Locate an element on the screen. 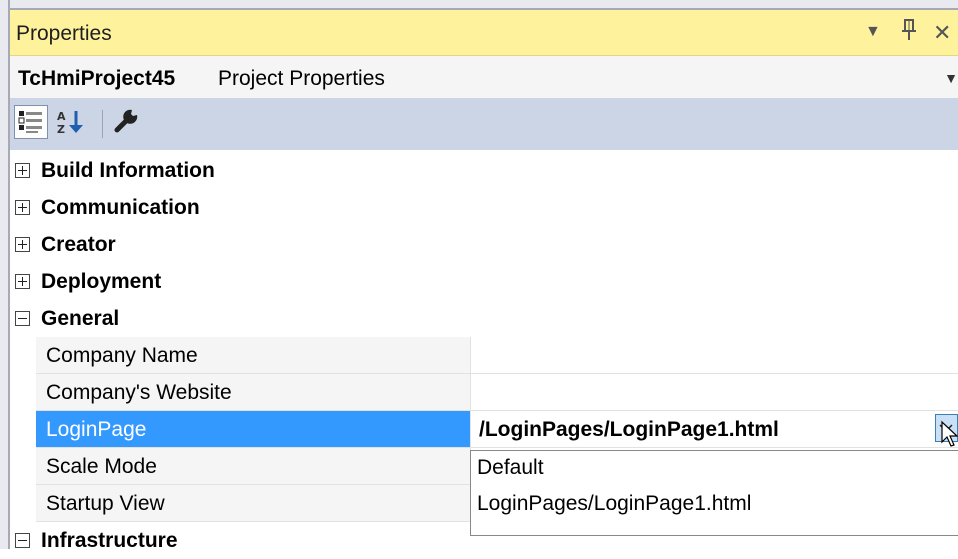 The height and width of the screenshot is (559, 958). property-name-cell: Company Name is located at coordinates (253, 355).